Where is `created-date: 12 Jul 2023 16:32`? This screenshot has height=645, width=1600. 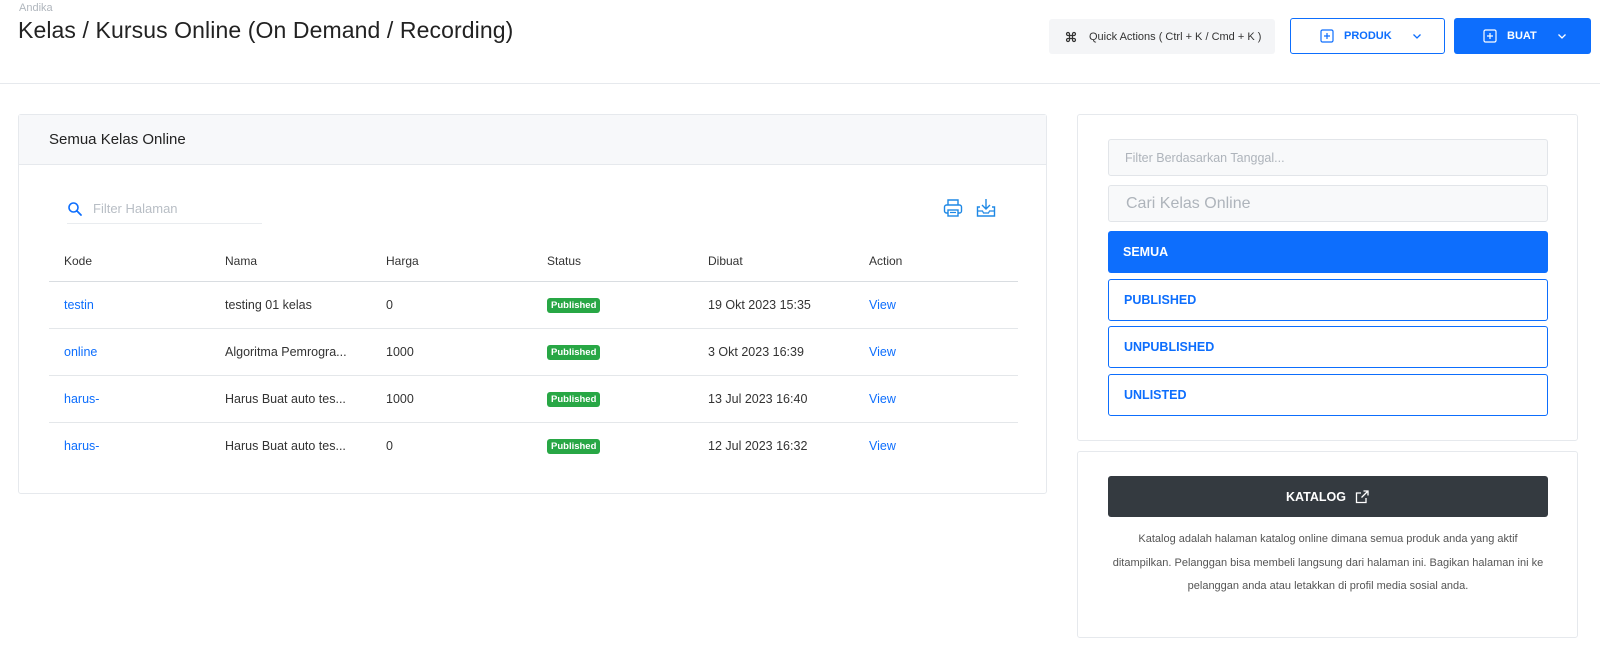 created-date: 12 Jul 2023 16:32 is located at coordinates (758, 445).